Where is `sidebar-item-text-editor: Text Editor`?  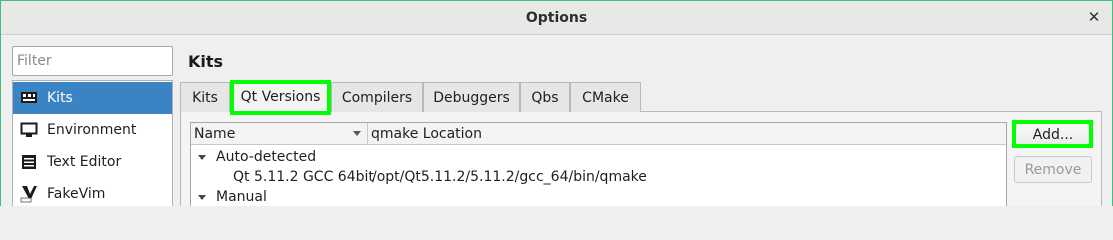 sidebar-item-text-editor: Text Editor is located at coordinates (92, 162).